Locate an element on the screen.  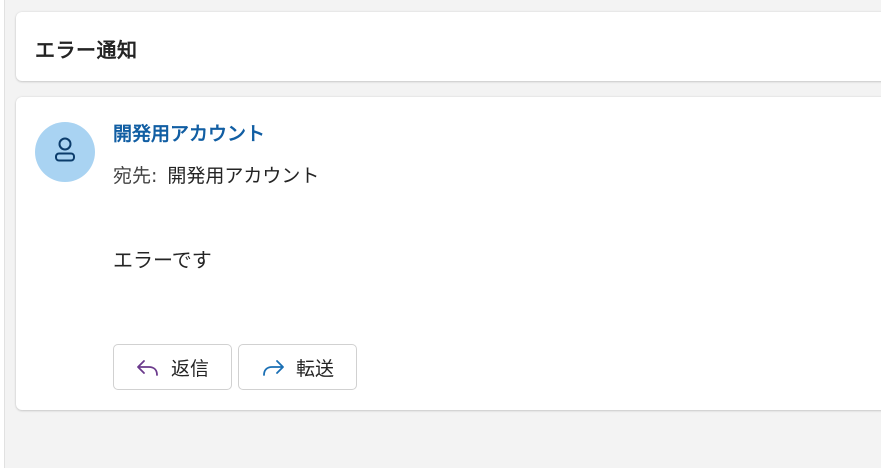
person-icon is located at coordinates (65, 152).